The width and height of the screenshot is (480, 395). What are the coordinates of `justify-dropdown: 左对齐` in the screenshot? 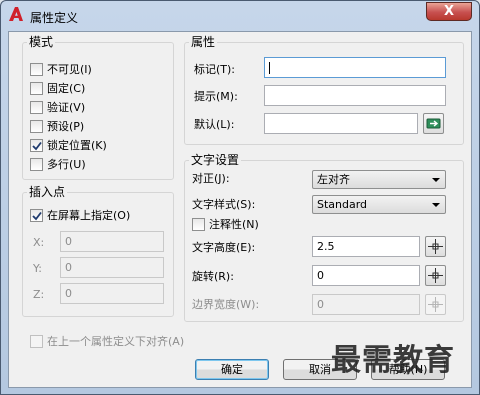 It's located at (379, 179).